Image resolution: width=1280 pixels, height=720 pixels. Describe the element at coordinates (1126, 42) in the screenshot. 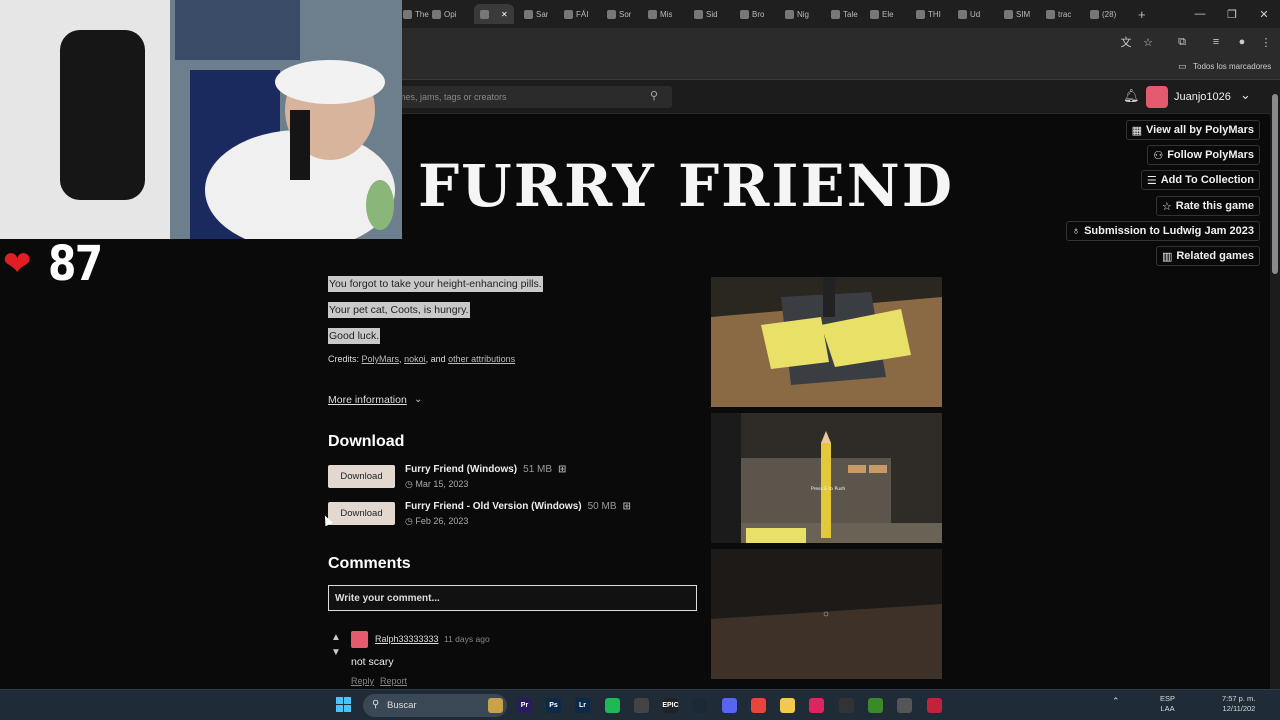

I see `translate-icon: 文` at that location.